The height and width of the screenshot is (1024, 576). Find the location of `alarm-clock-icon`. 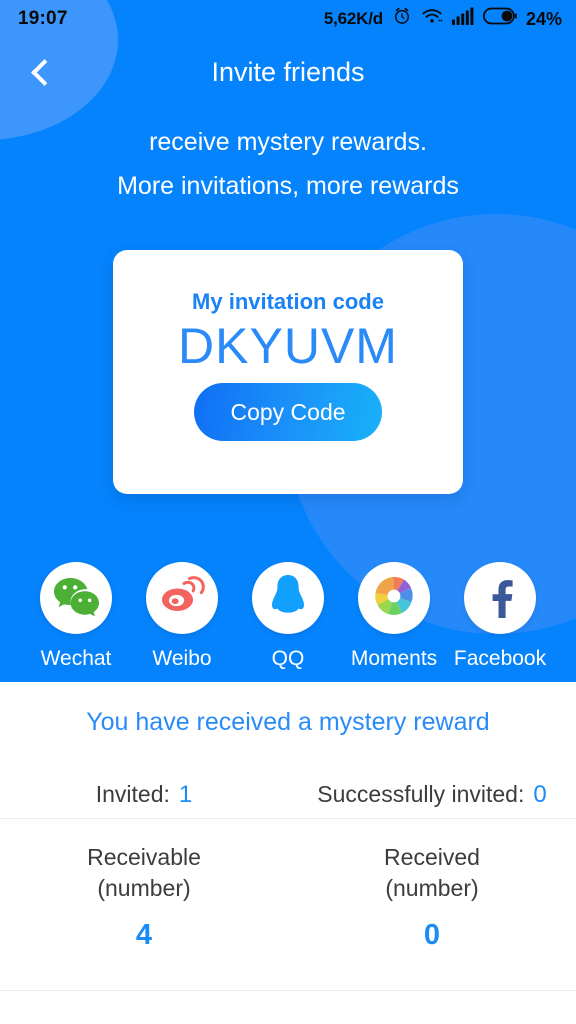

alarm-clock-icon is located at coordinates (402, 19).